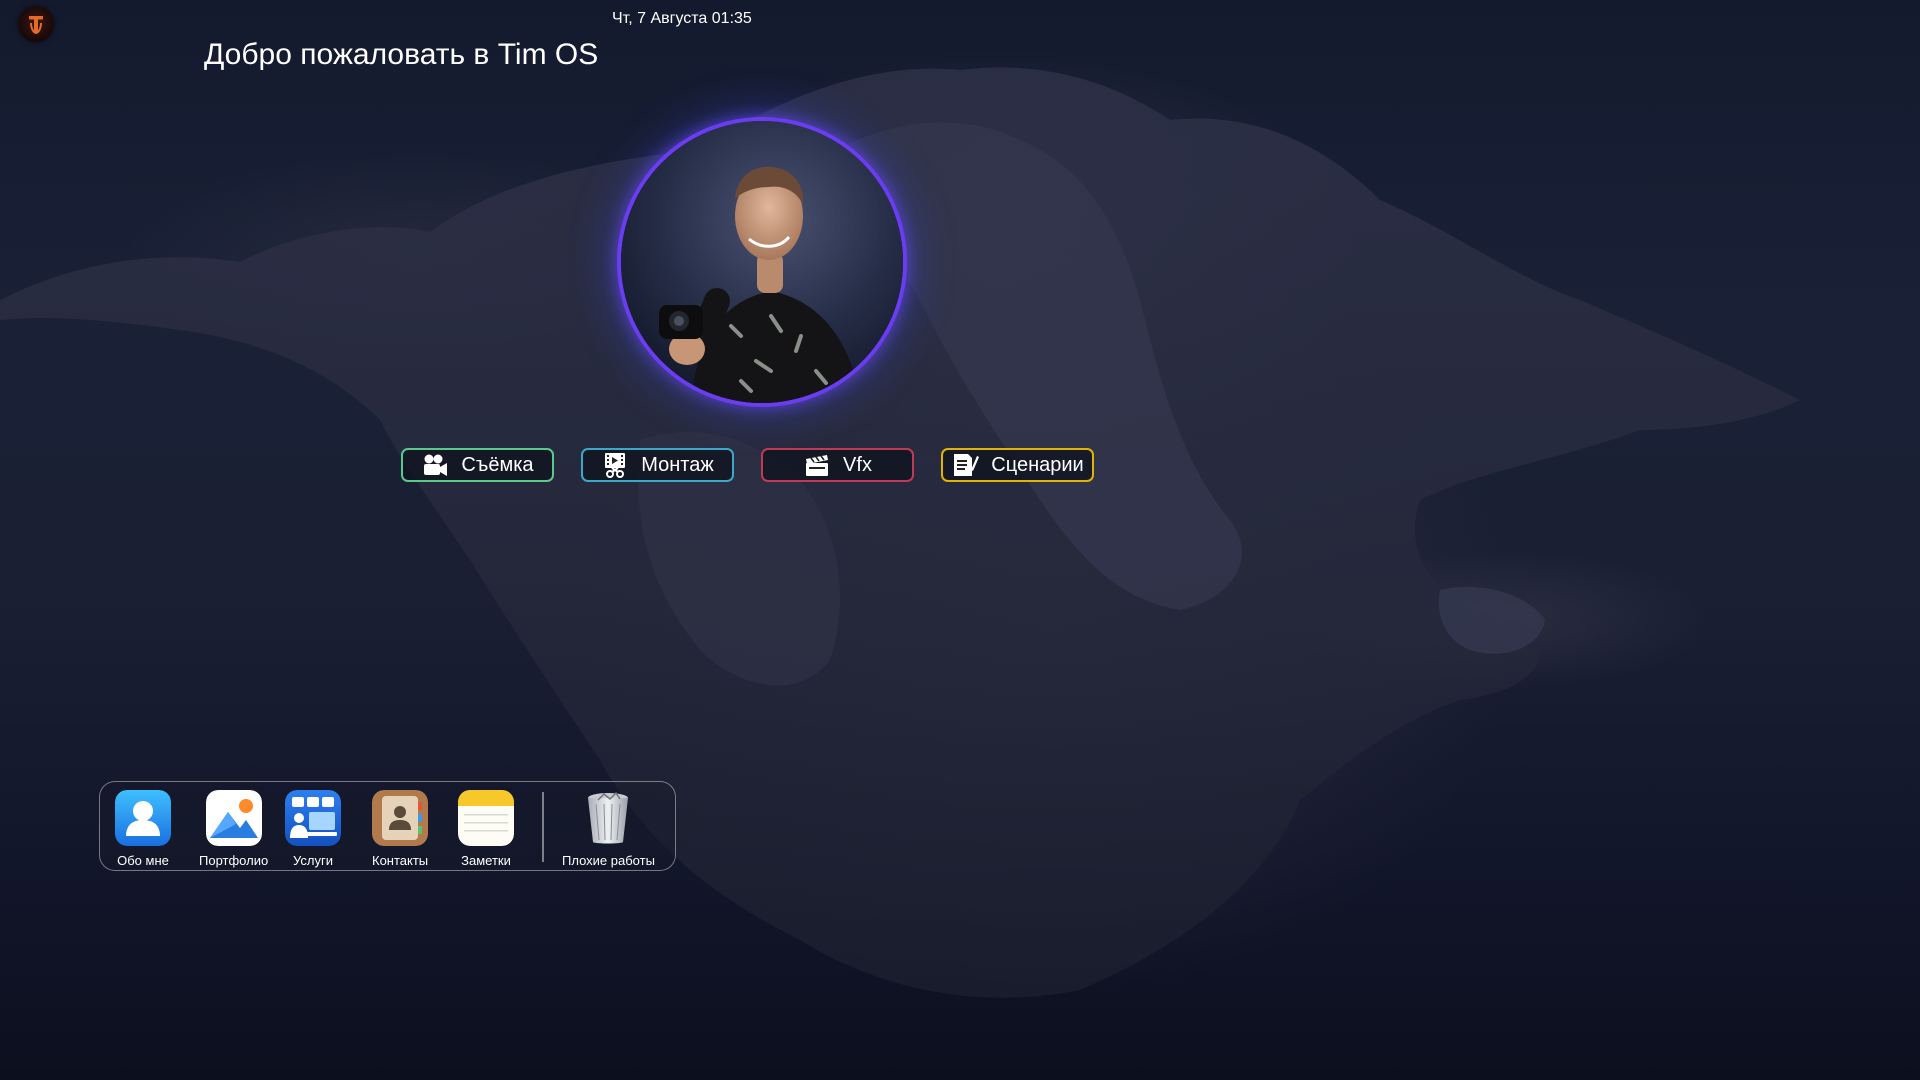  Describe the element at coordinates (1037, 464) in the screenshot. I see `category-scripts-label: Сценарии` at that location.